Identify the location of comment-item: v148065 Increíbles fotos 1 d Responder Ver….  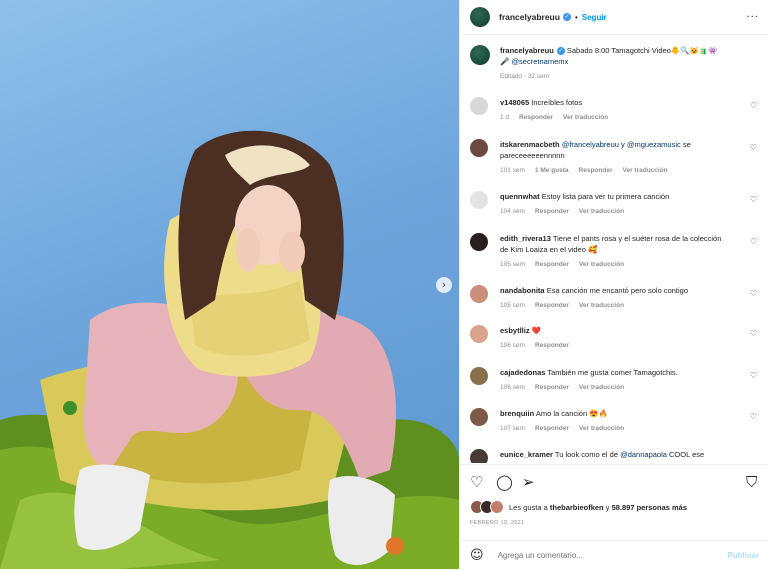
(614, 110).